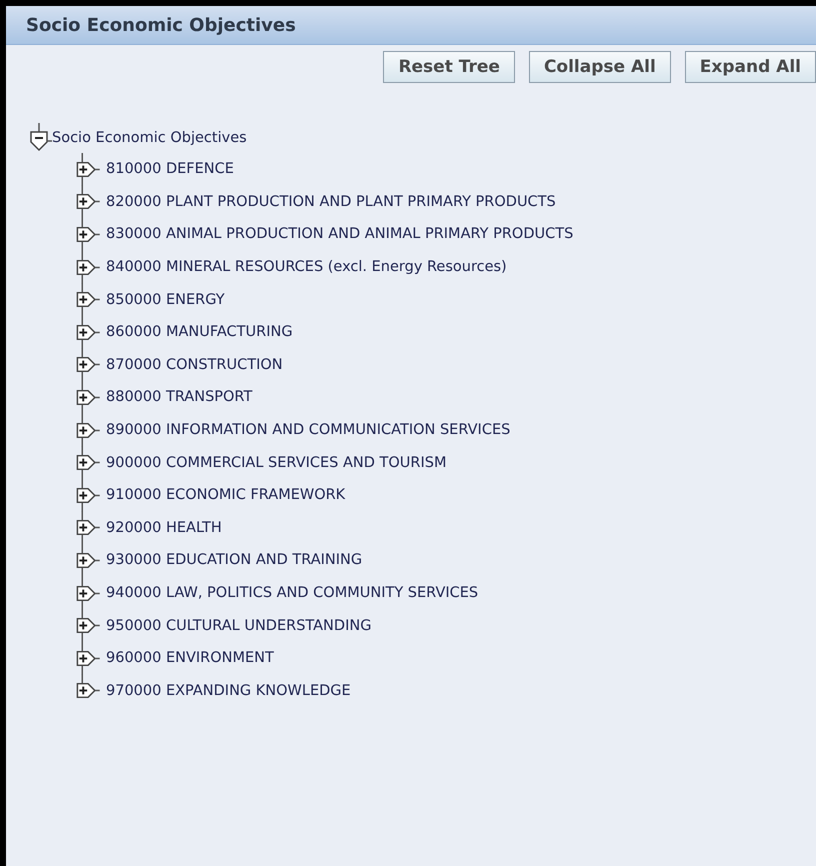  I want to click on tree-node-label: 850000 ENERGY, so click(165, 300).